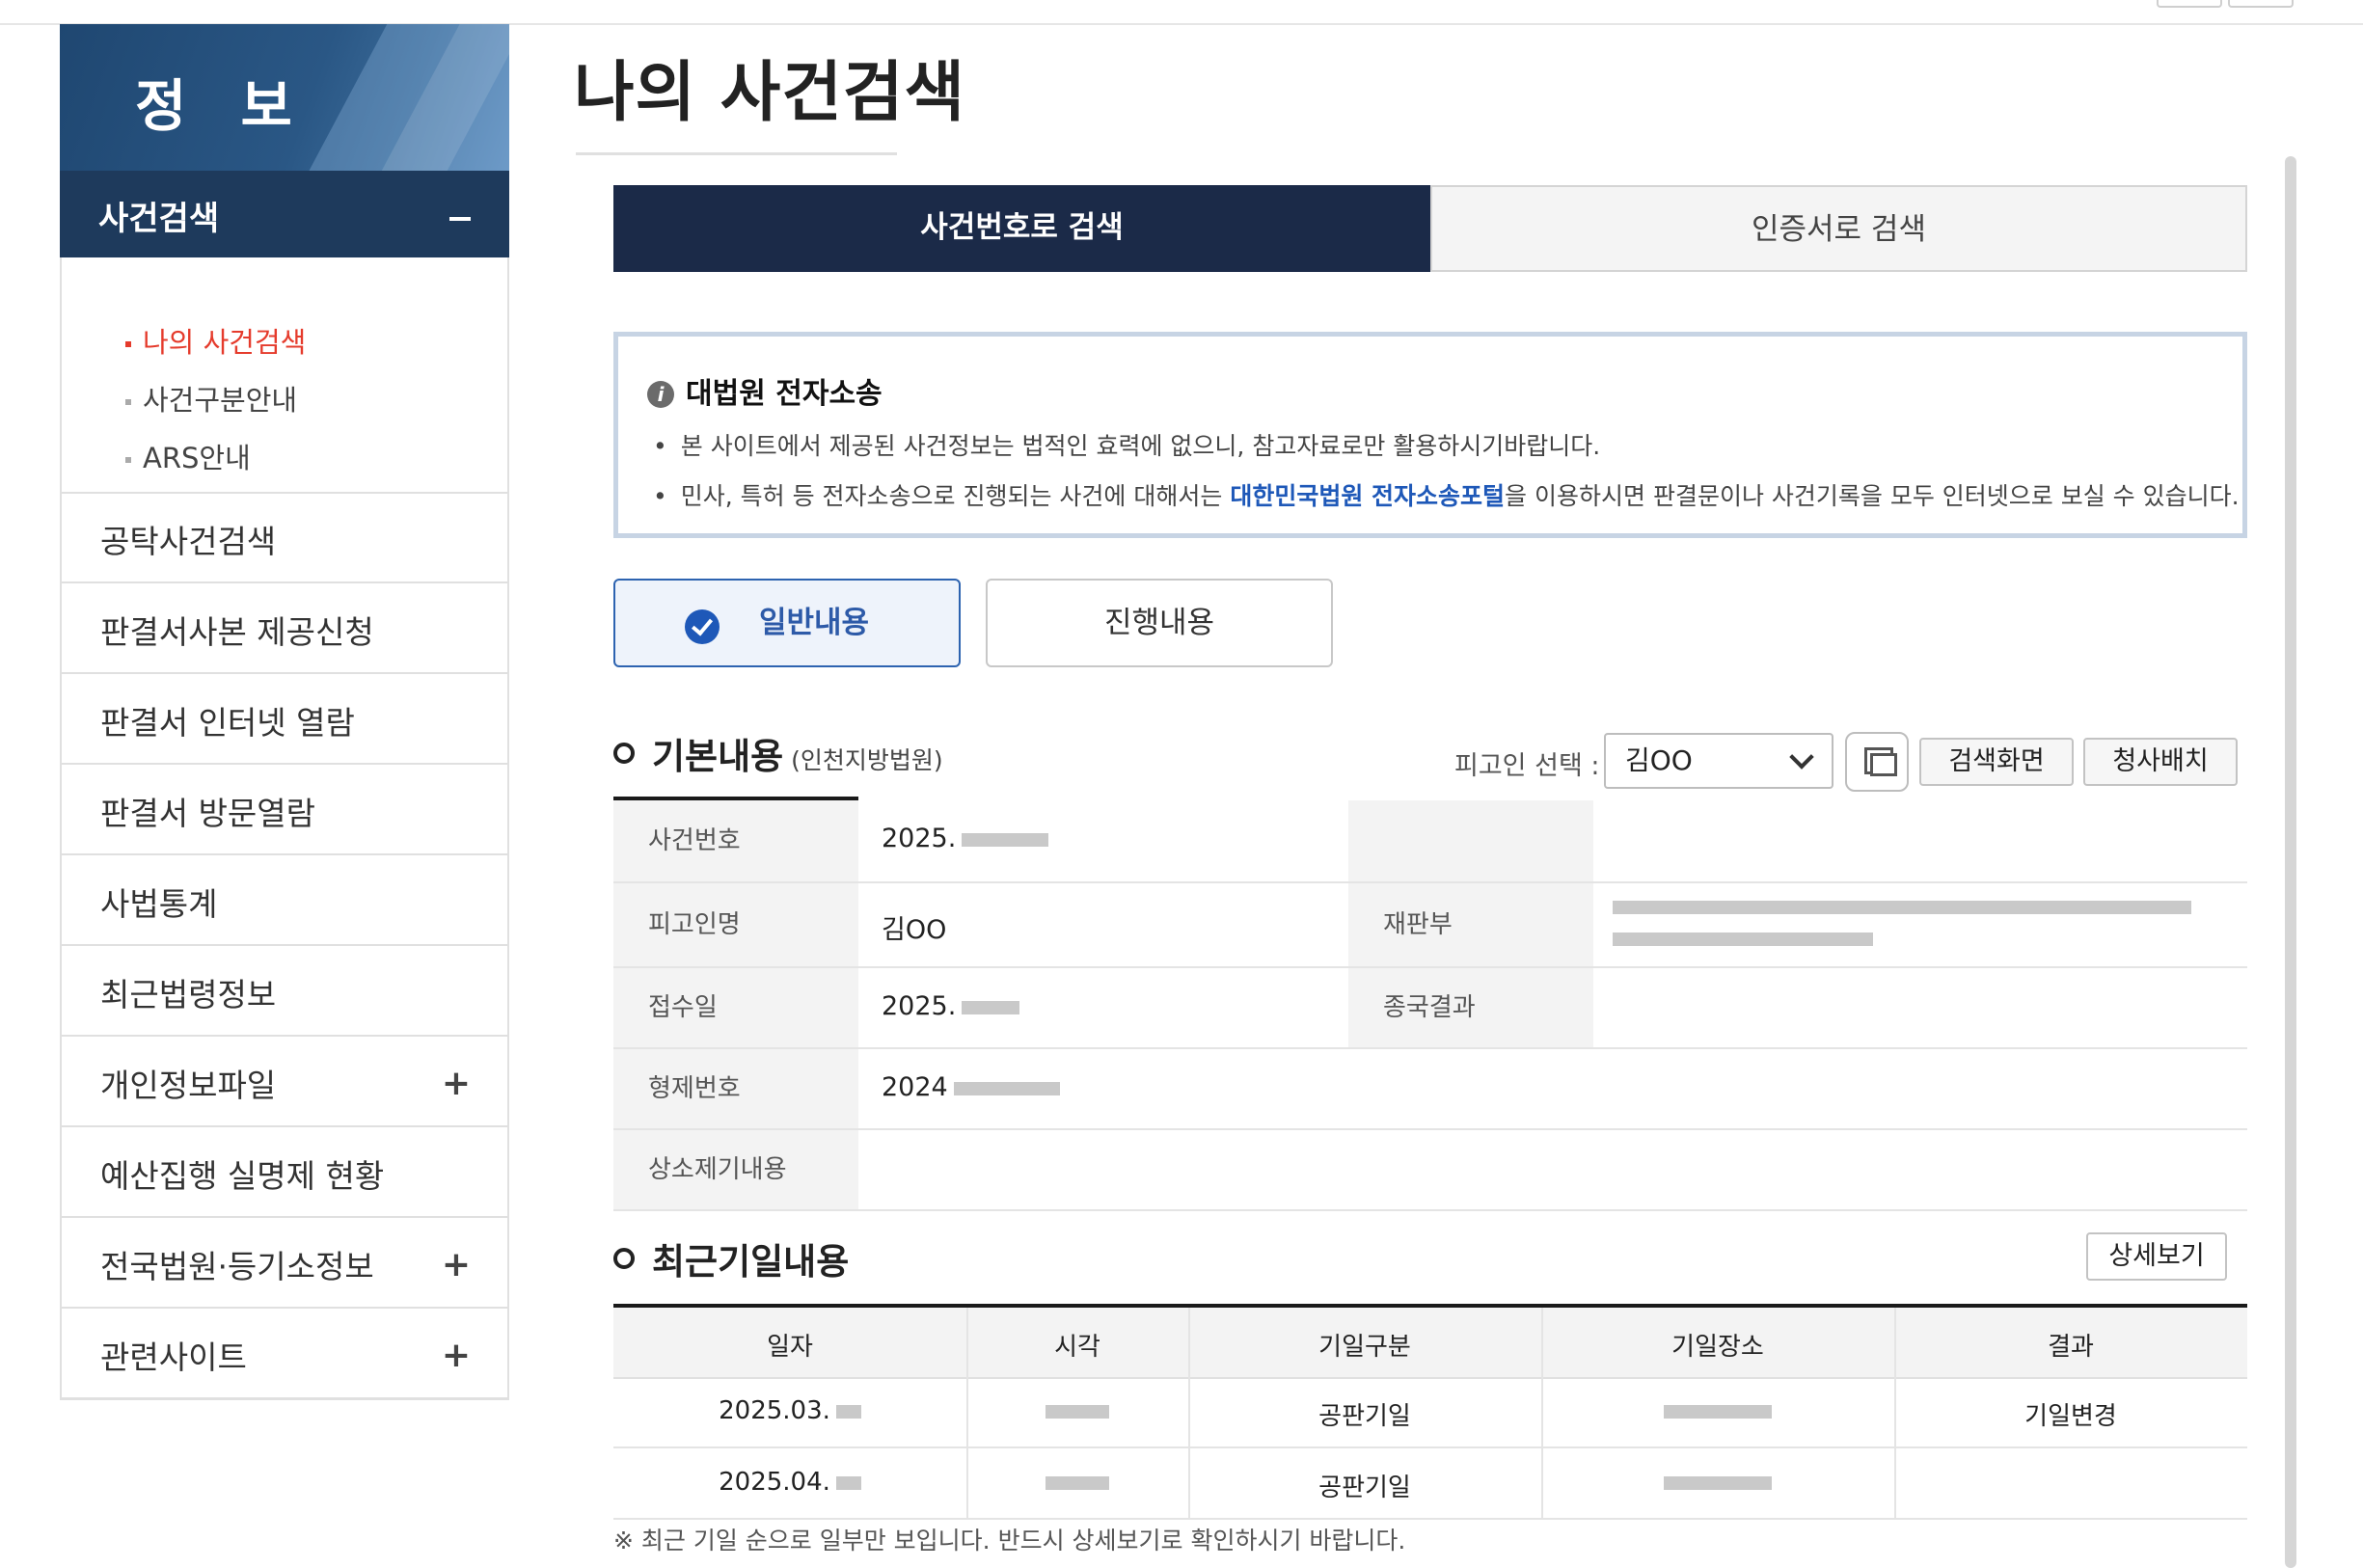  Describe the element at coordinates (867, 760) in the screenshot. I see `court-name: (인천지방법원)` at that location.